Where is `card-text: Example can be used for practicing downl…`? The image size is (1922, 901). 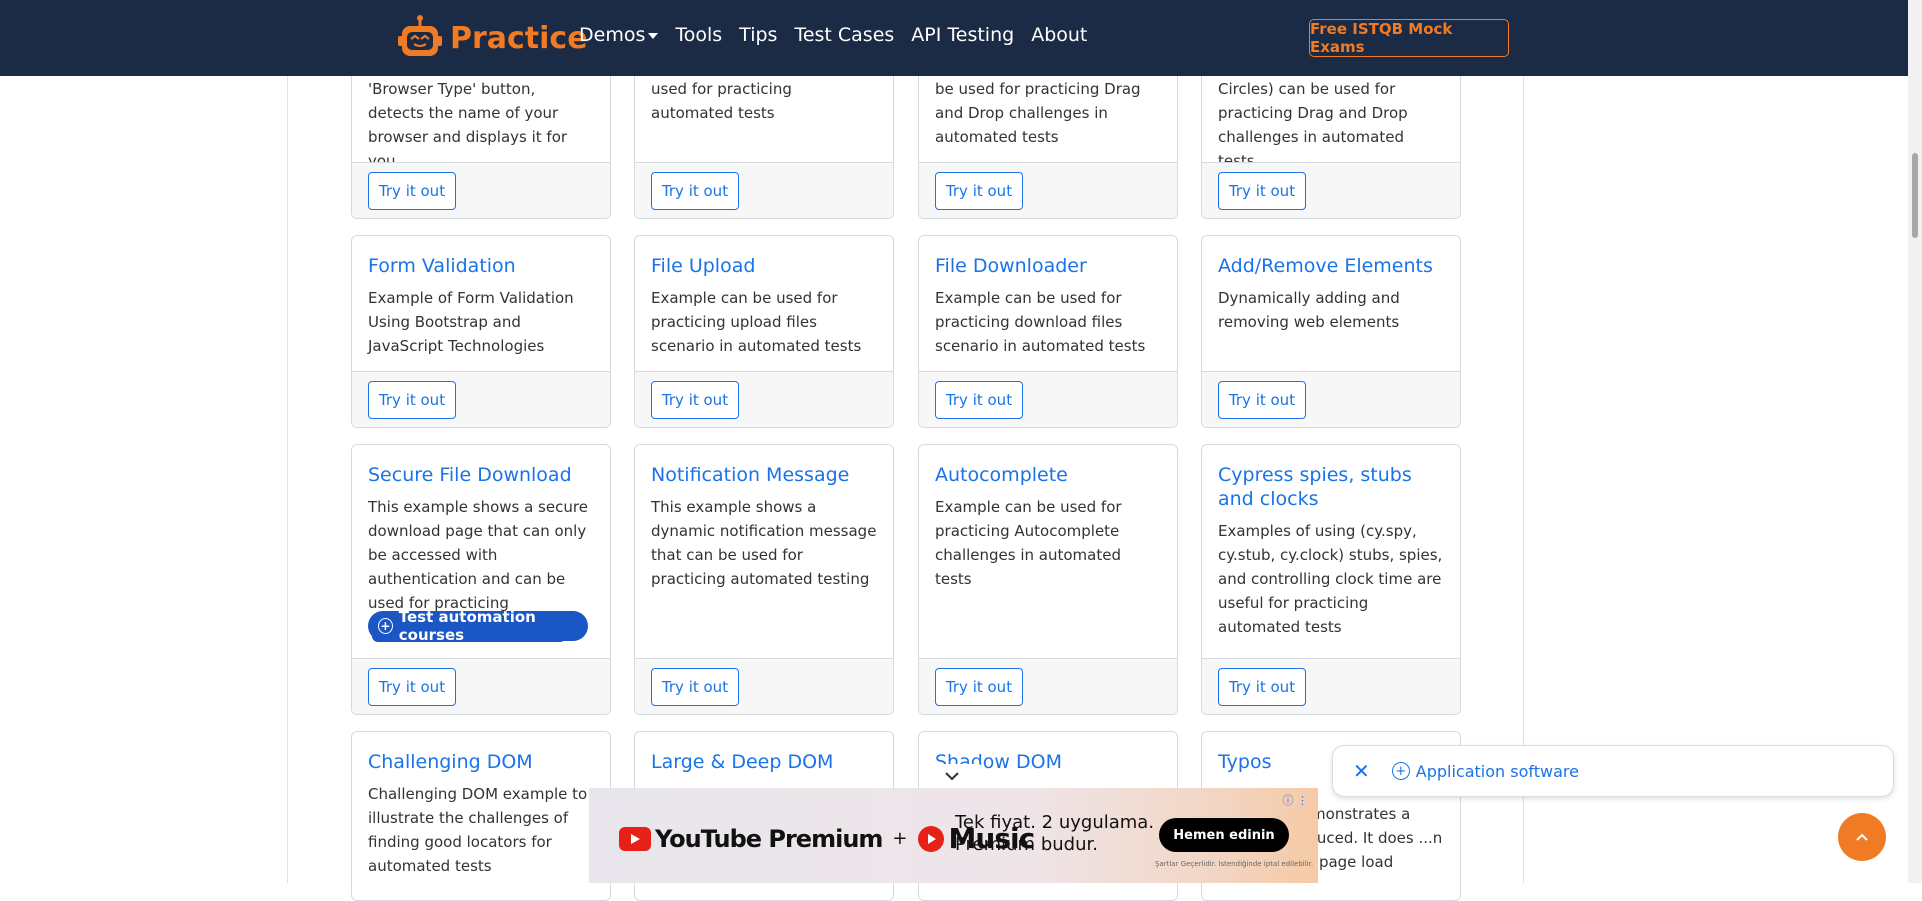 card-text: Example can be used for practicing downl… is located at coordinates (1040, 322).